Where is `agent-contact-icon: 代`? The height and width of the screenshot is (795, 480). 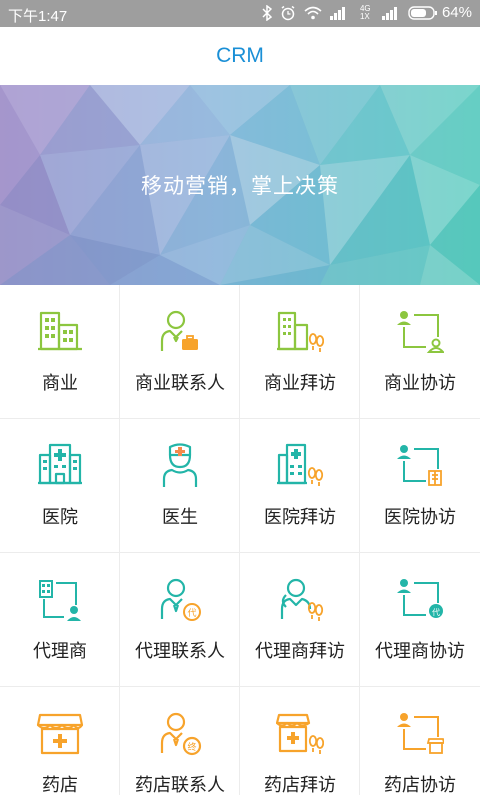 agent-contact-icon: 代 is located at coordinates (180, 599).